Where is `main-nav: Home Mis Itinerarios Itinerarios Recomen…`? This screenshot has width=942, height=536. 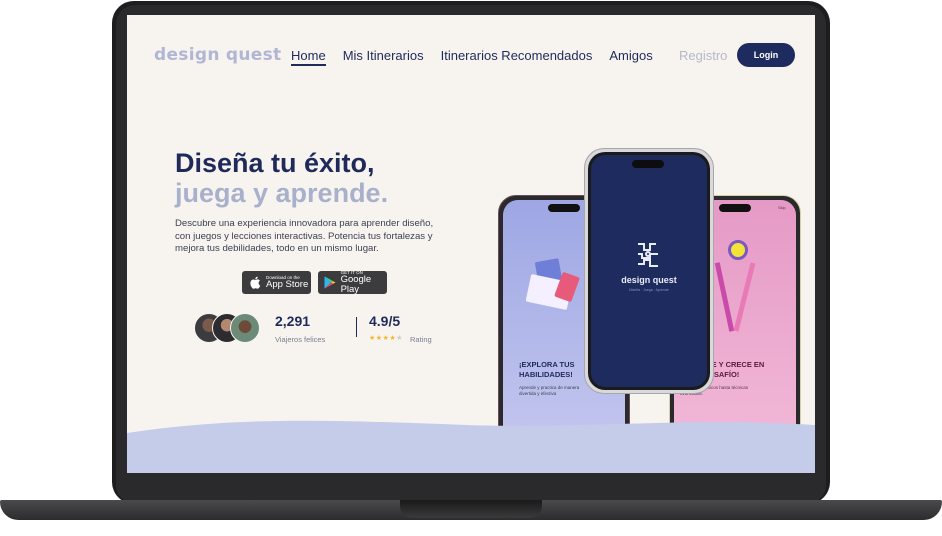 main-nav: Home Mis Itinerarios Itinerarios Recomen… is located at coordinates (480, 57).